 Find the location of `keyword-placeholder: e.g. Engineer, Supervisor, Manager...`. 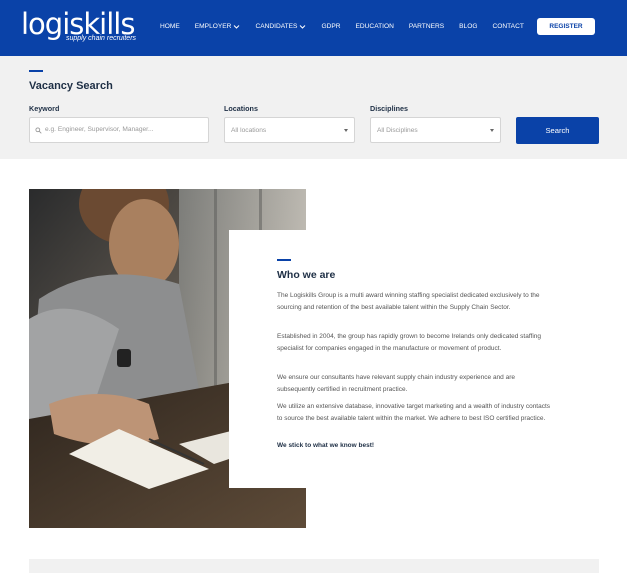

keyword-placeholder: e.g. Engineer, Supervisor, Manager... is located at coordinates (99, 129).